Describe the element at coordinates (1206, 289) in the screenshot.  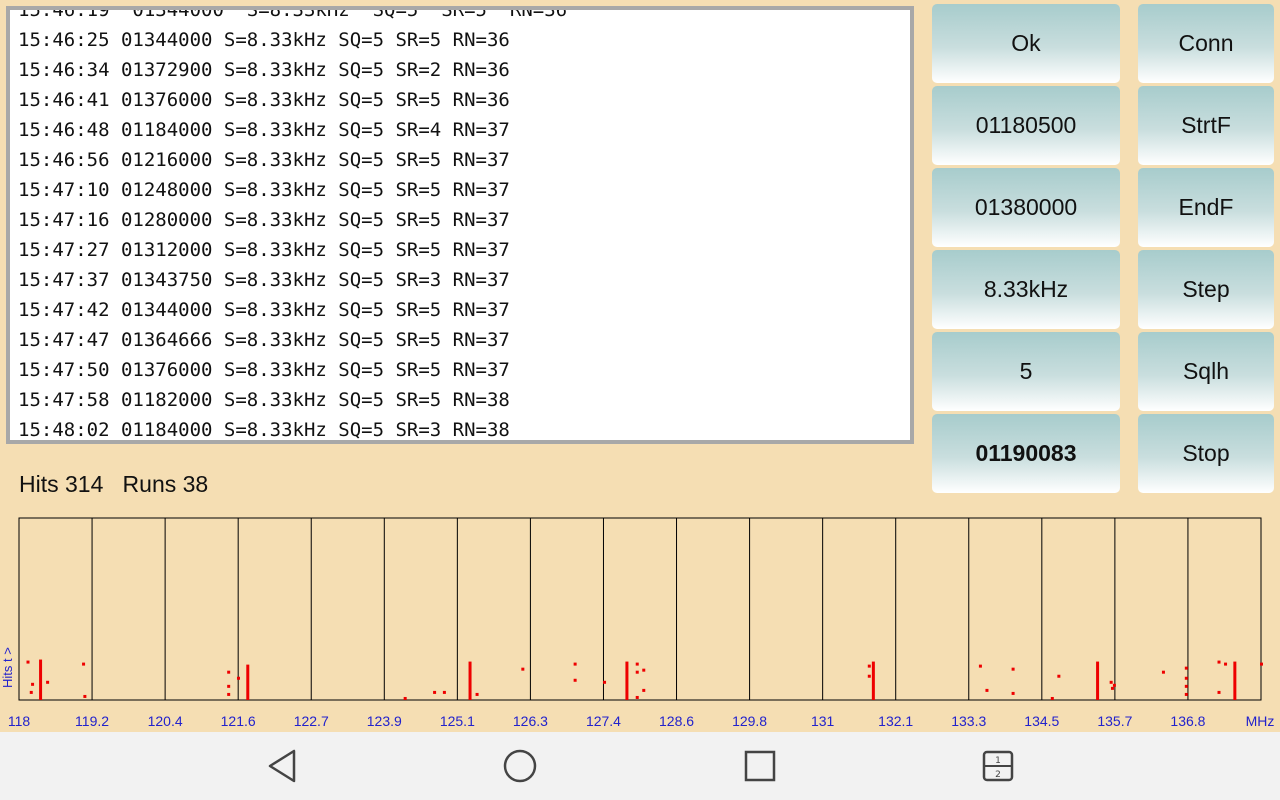
I see `step-button: Step` at that location.